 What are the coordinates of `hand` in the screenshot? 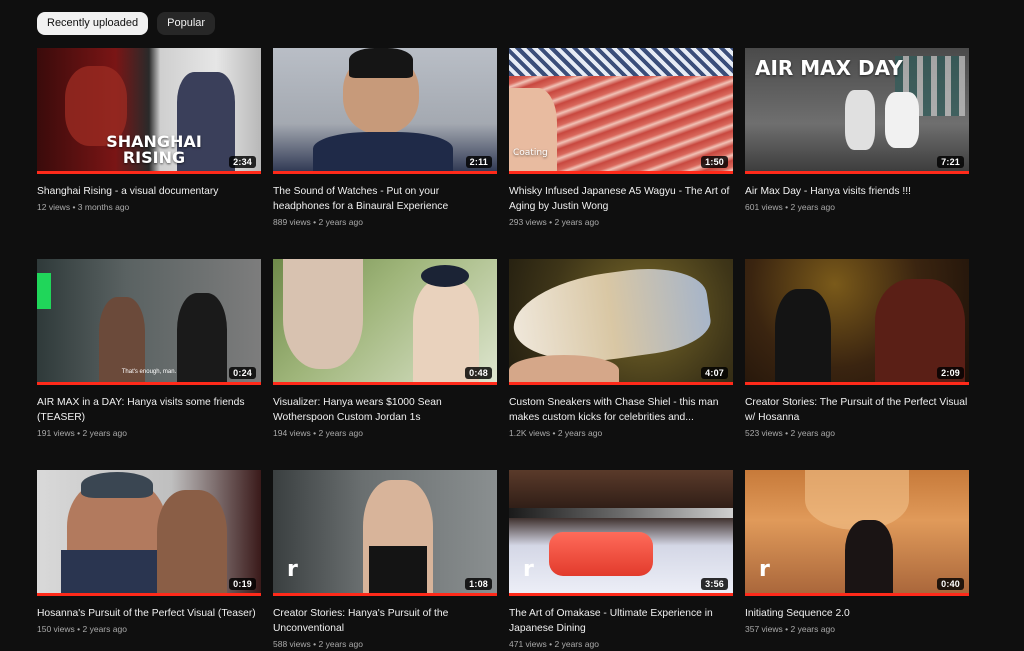 It's located at (564, 370).